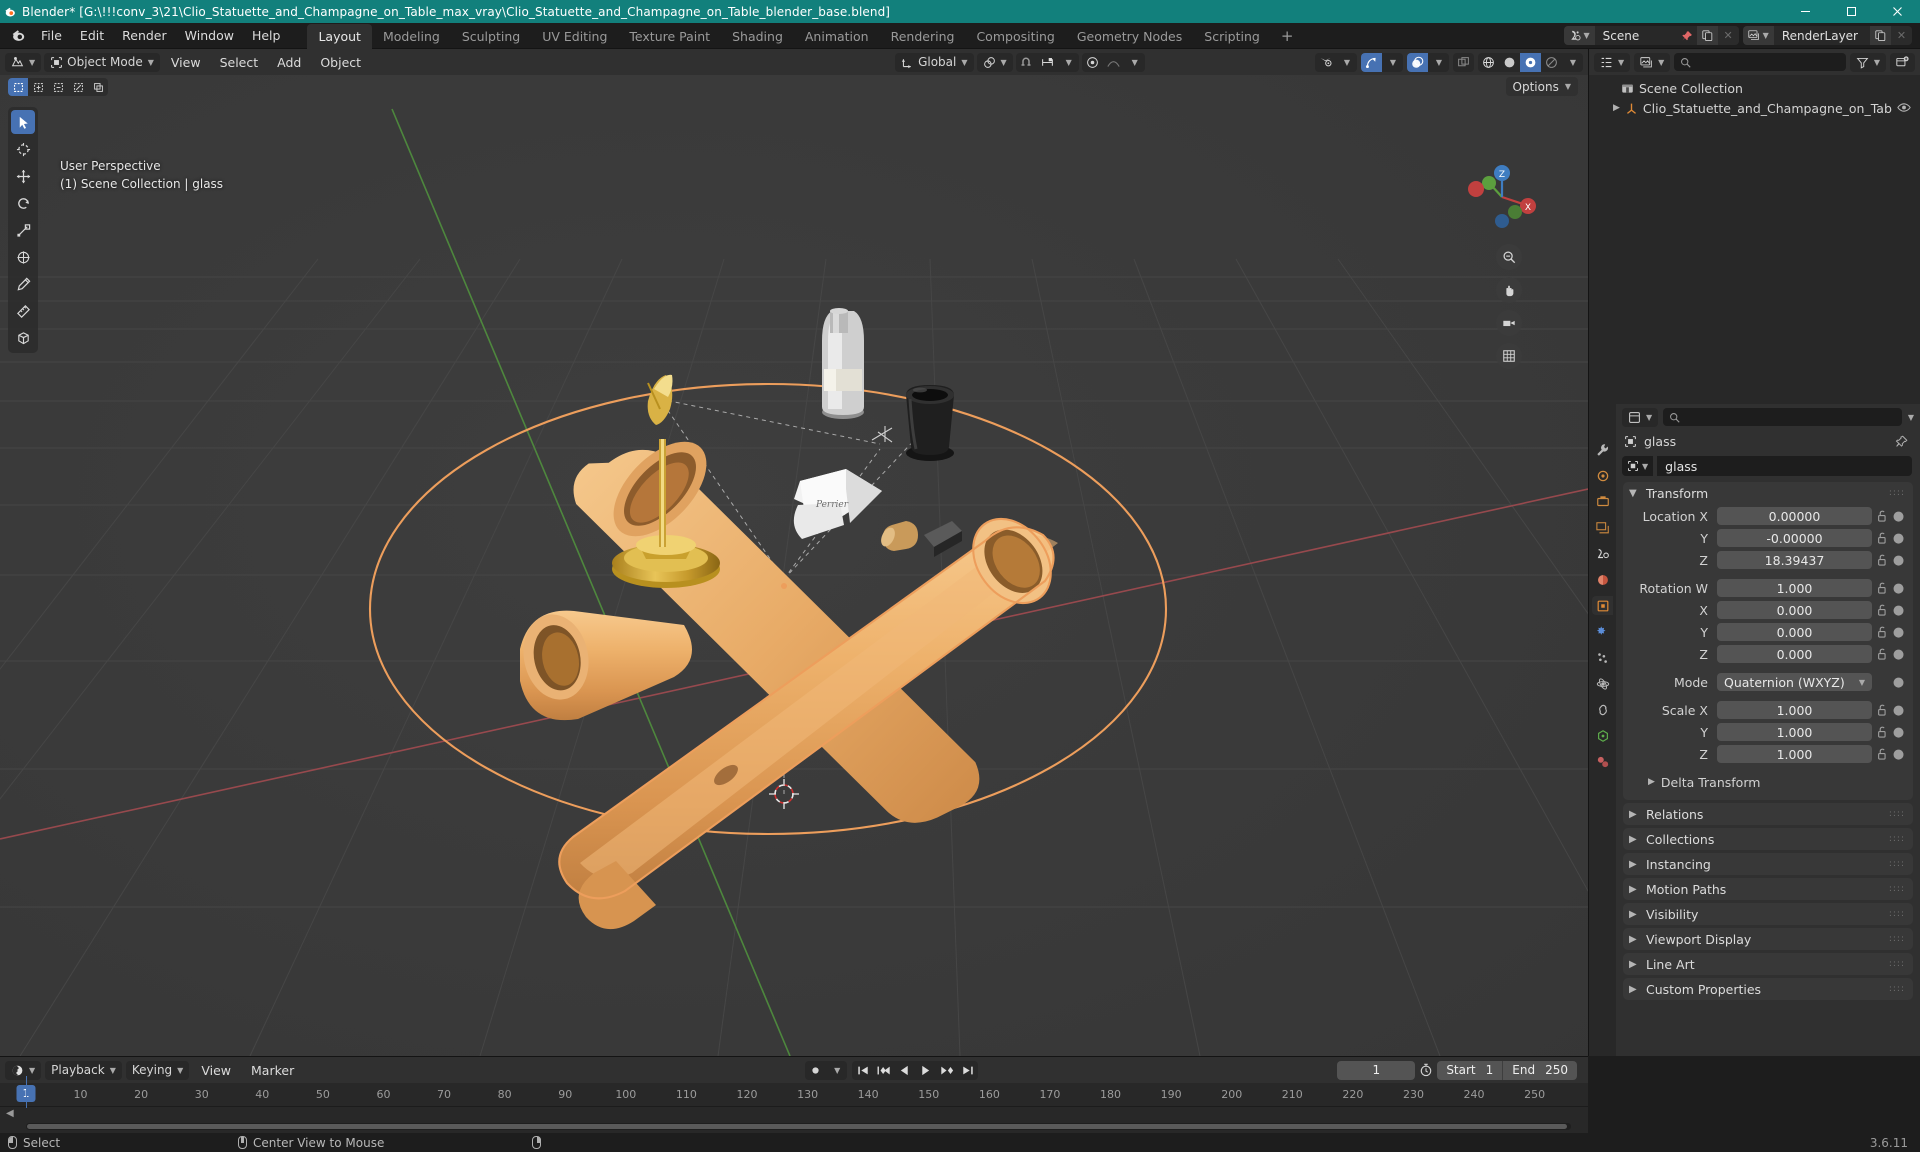 The width and height of the screenshot is (1920, 1152). I want to click on pin-id-icon, so click(1903, 441).